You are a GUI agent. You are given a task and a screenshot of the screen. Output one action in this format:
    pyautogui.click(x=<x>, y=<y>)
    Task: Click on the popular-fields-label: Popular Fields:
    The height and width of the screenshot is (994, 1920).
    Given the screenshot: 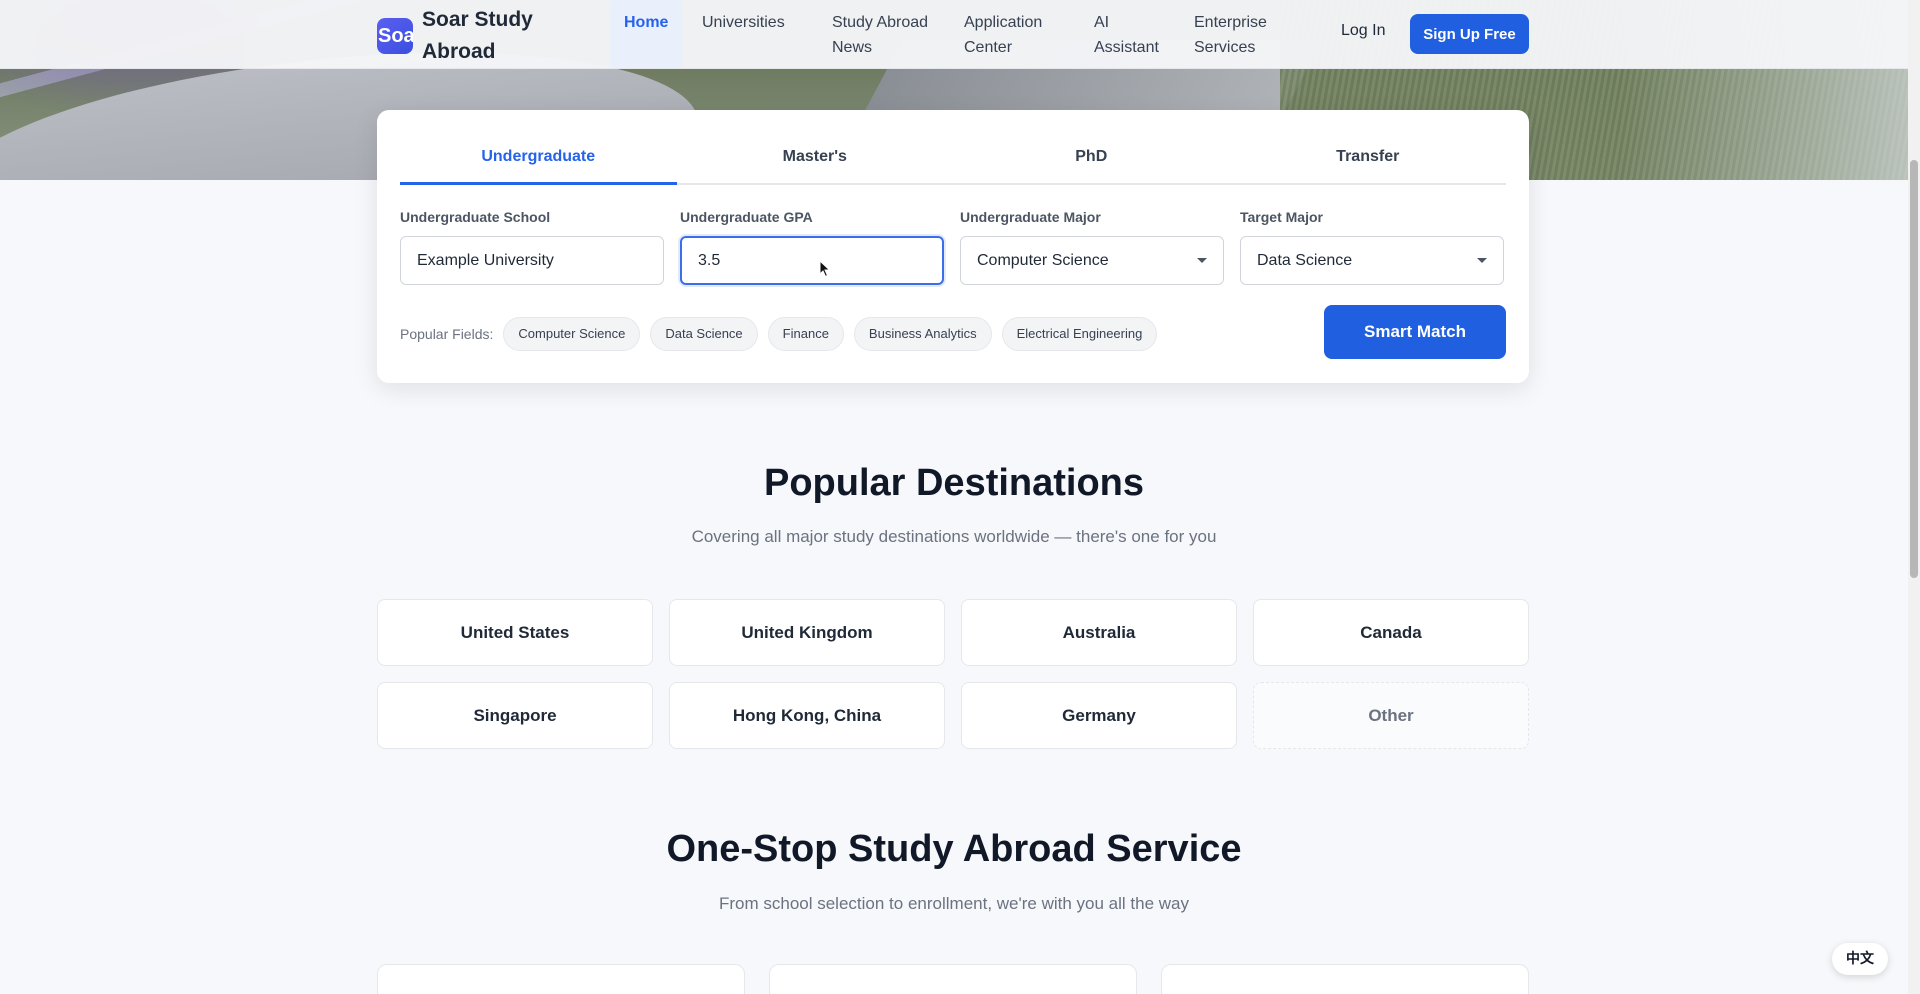 What is the action you would take?
    pyautogui.click(x=447, y=334)
    